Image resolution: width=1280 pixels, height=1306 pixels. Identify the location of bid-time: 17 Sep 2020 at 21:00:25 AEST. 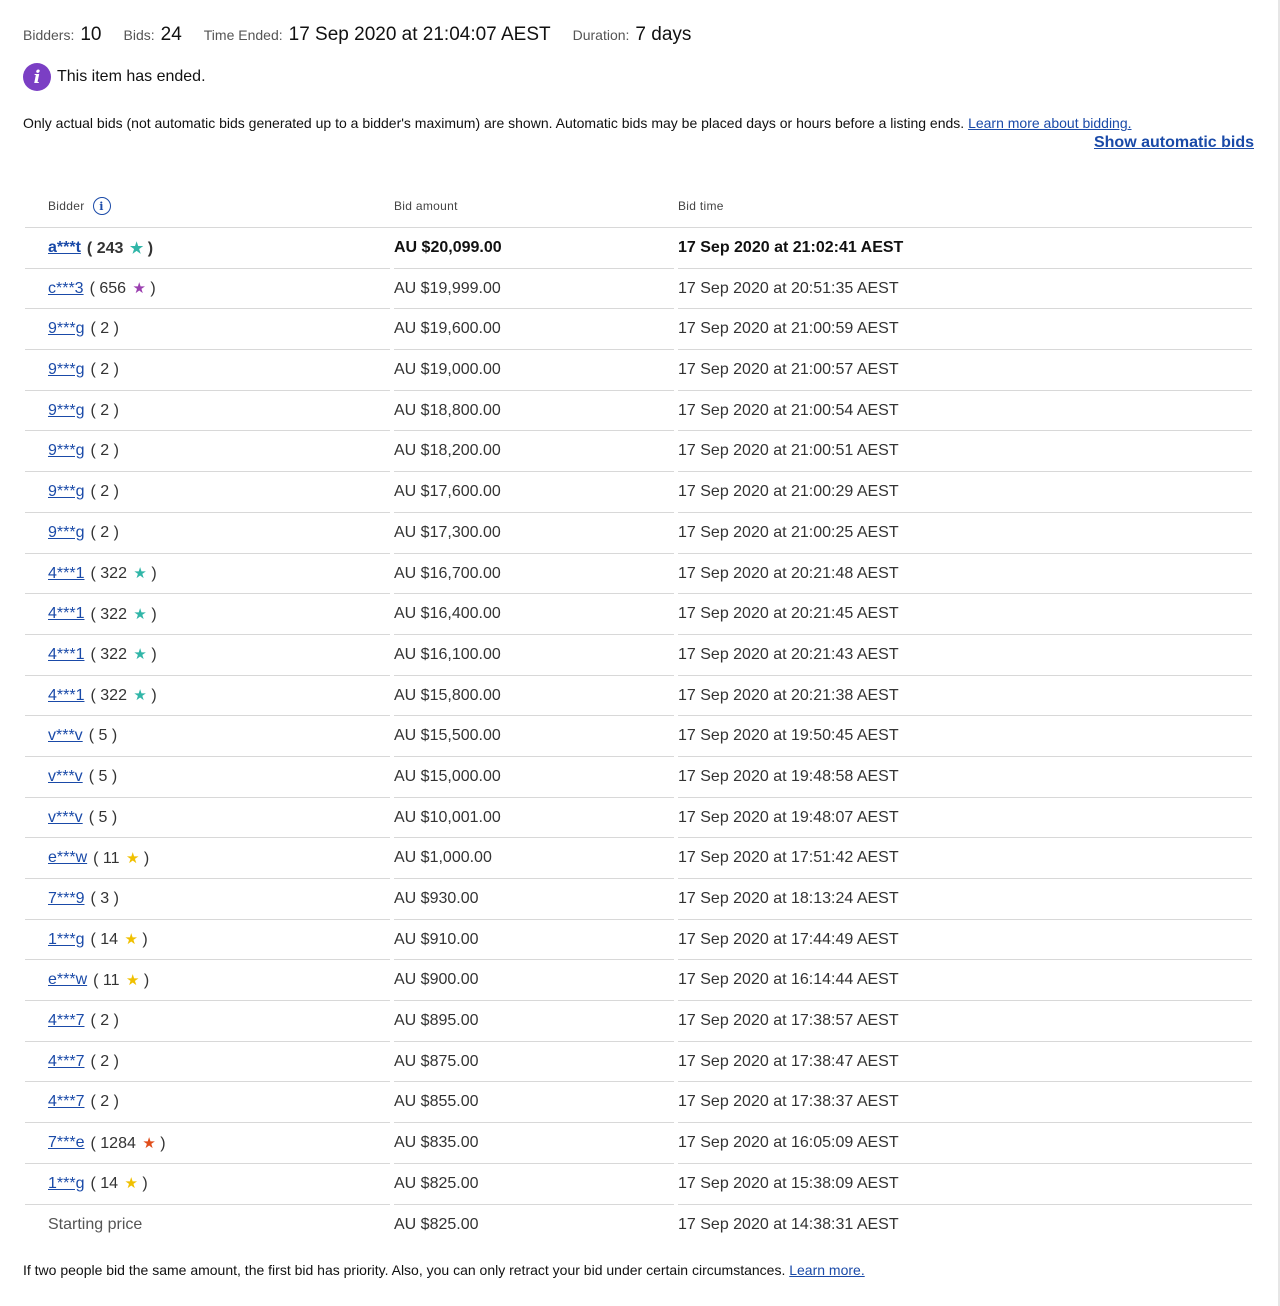
(788, 532).